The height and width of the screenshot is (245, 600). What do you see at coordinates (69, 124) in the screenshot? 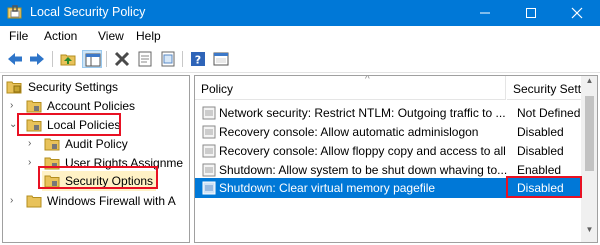
I see `local-policies-highlight` at bounding box center [69, 124].